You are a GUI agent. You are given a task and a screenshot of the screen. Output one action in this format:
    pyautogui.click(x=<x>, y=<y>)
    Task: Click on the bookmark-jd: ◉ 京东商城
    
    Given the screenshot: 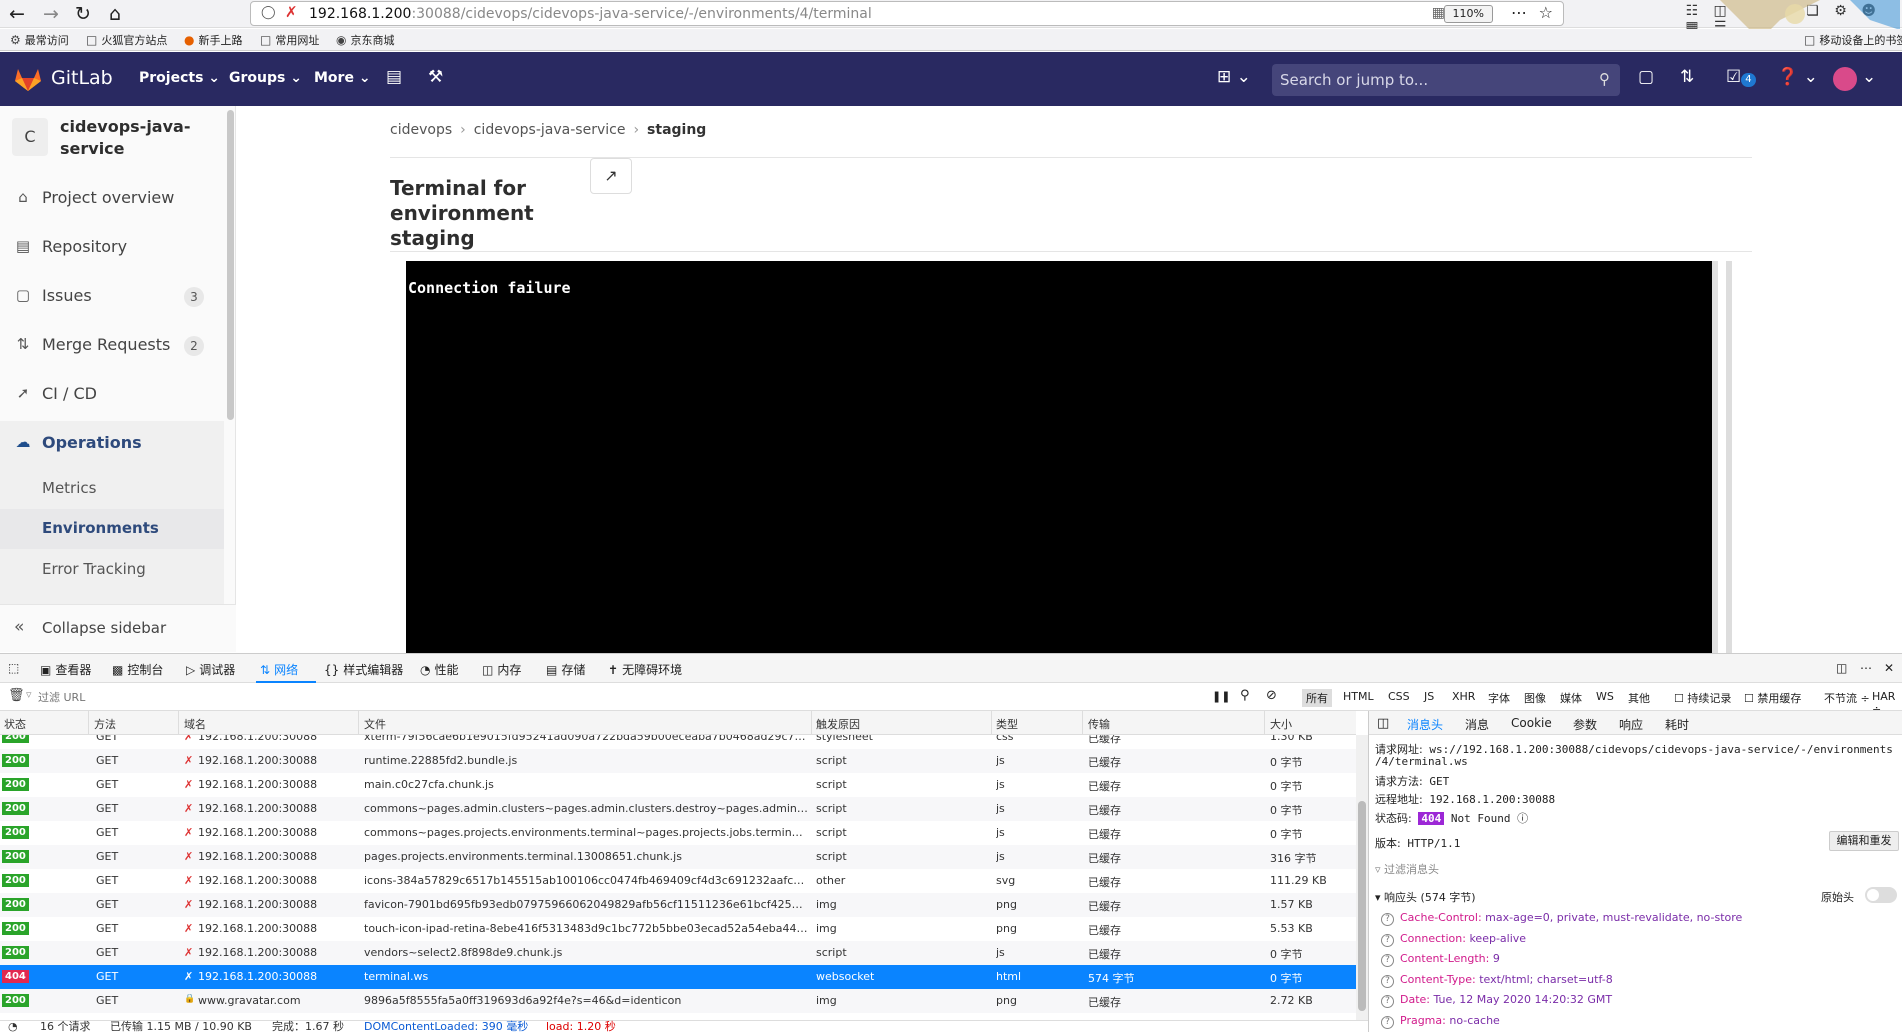 What is the action you would take?
    pyautogui.click(x=365, y=40)
    